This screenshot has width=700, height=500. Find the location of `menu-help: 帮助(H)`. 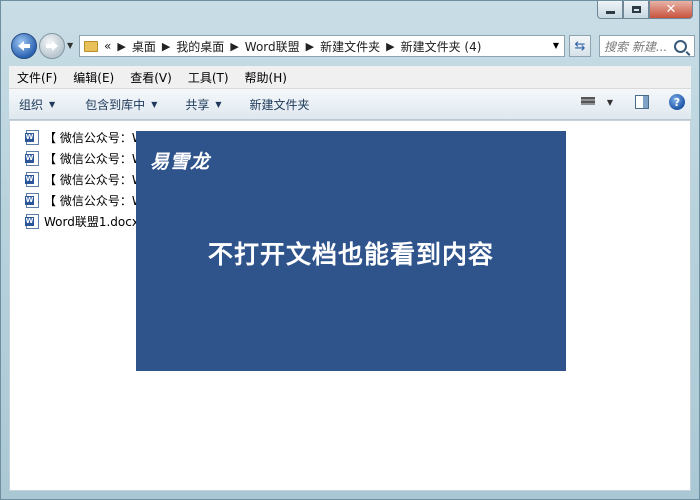

menu-help: 帮助(H) is located at coordinates (266, 77).